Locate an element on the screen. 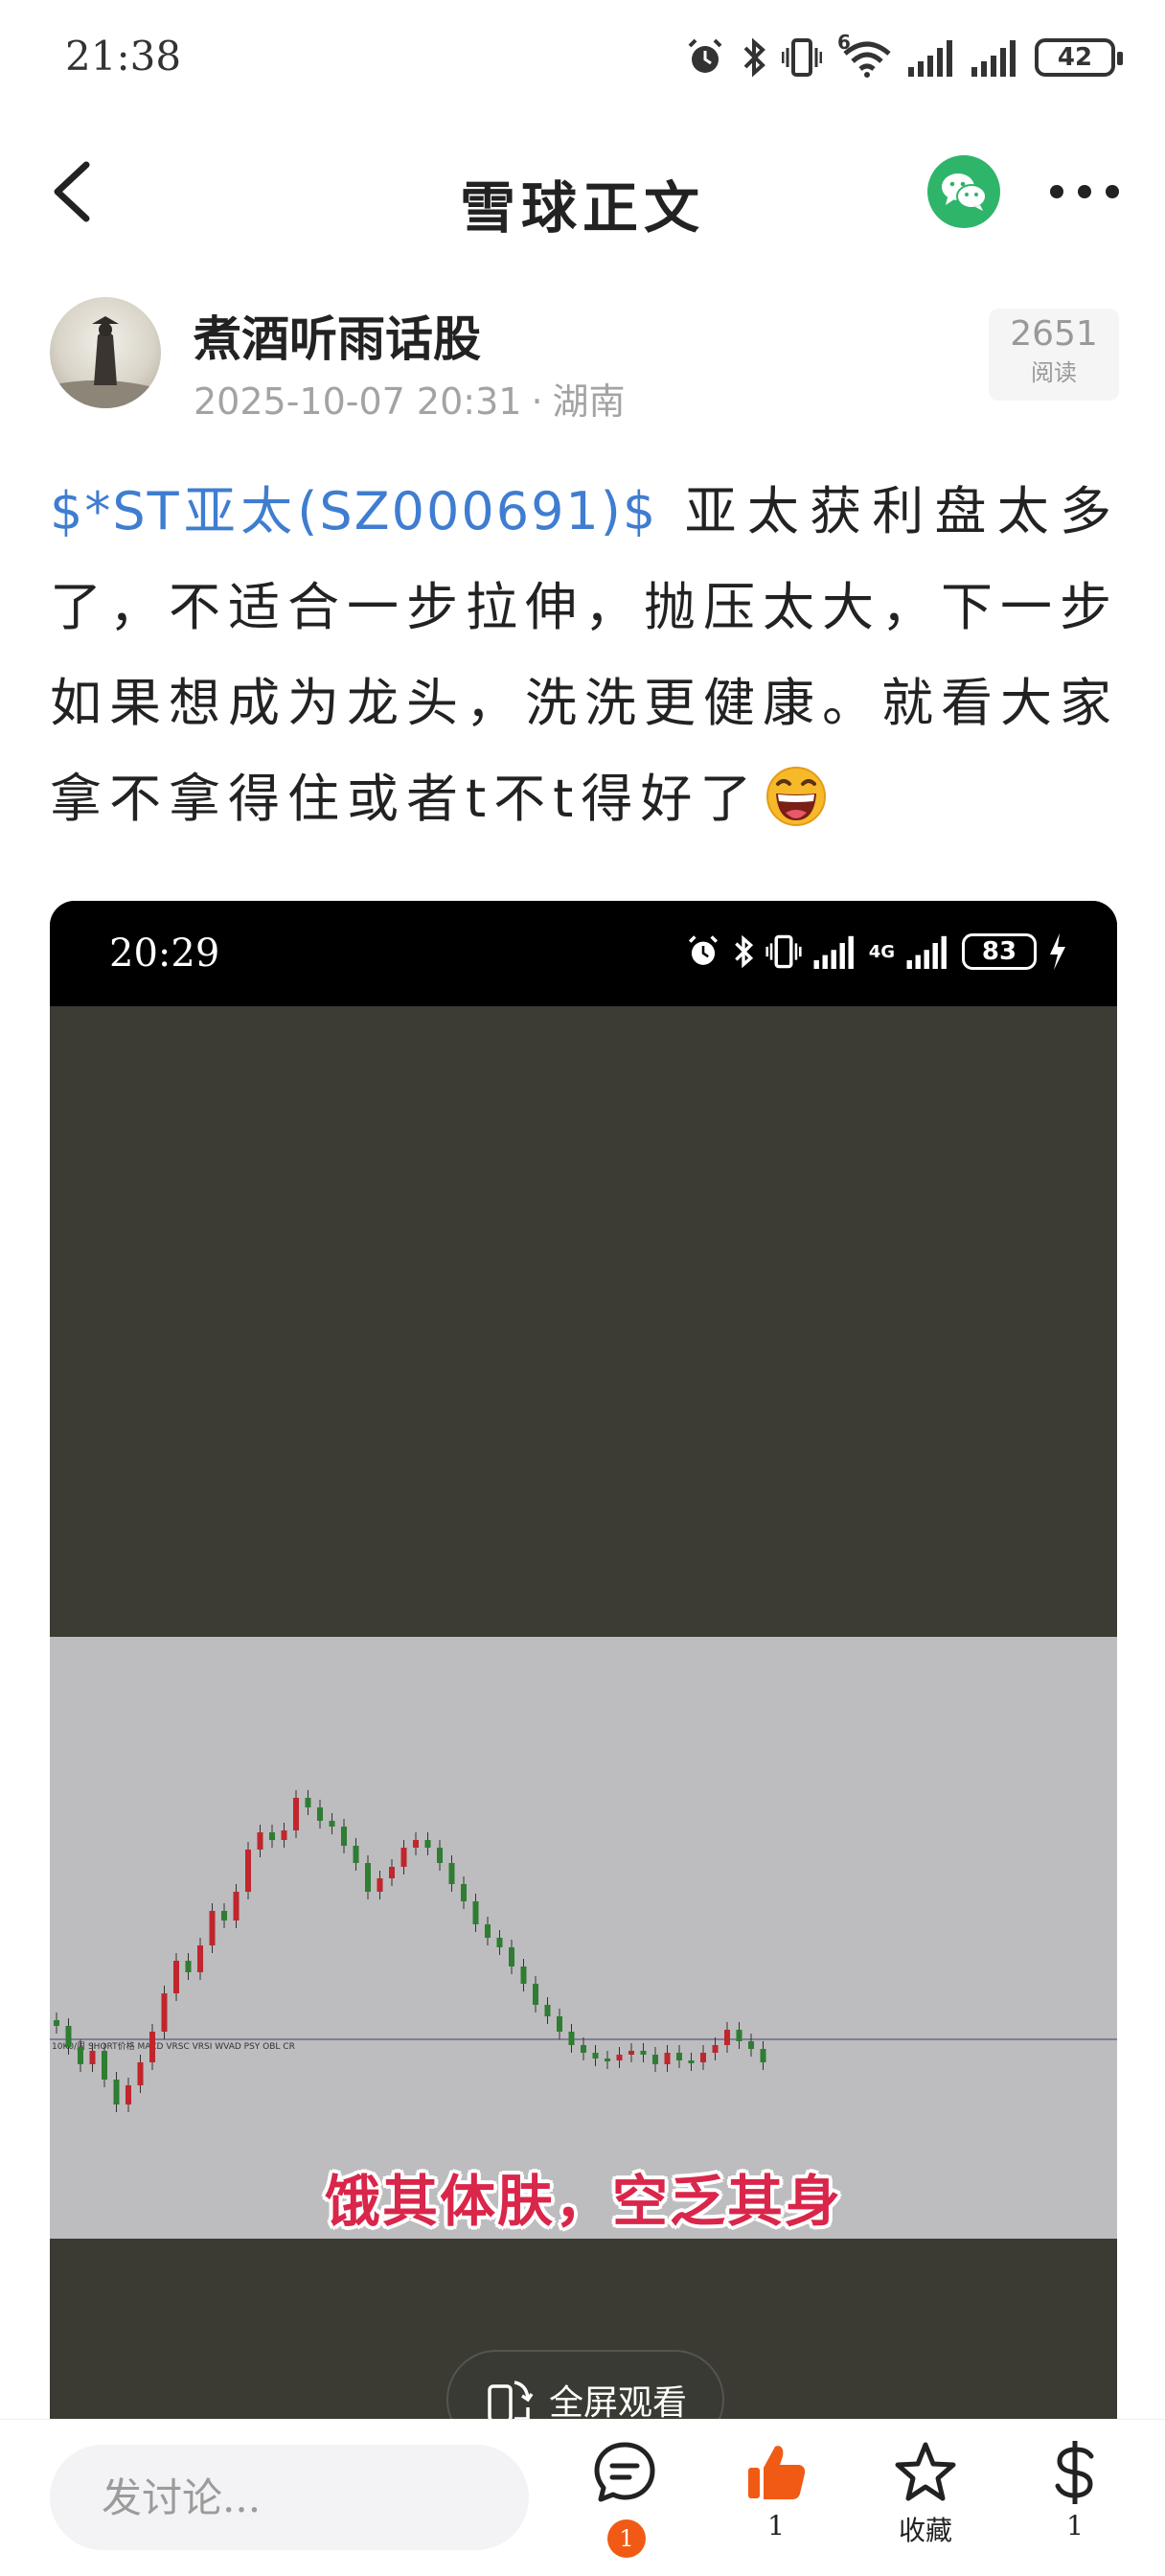  avatar is located at coordinates (106, 352).